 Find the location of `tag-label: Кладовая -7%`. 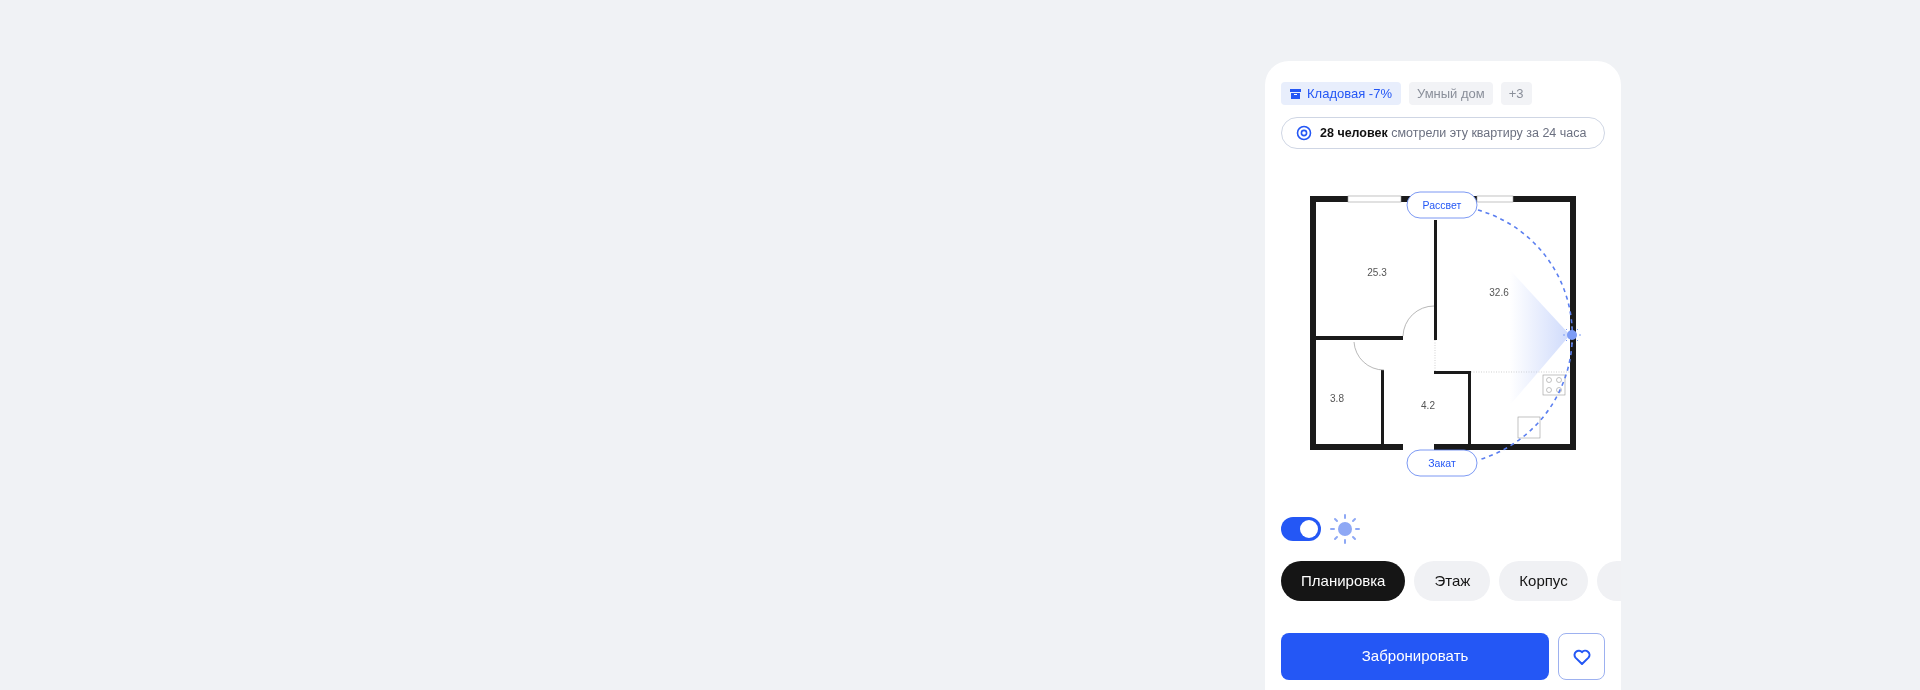

tag-label: Кладовая -7% is located at coordinates (1349, 93).